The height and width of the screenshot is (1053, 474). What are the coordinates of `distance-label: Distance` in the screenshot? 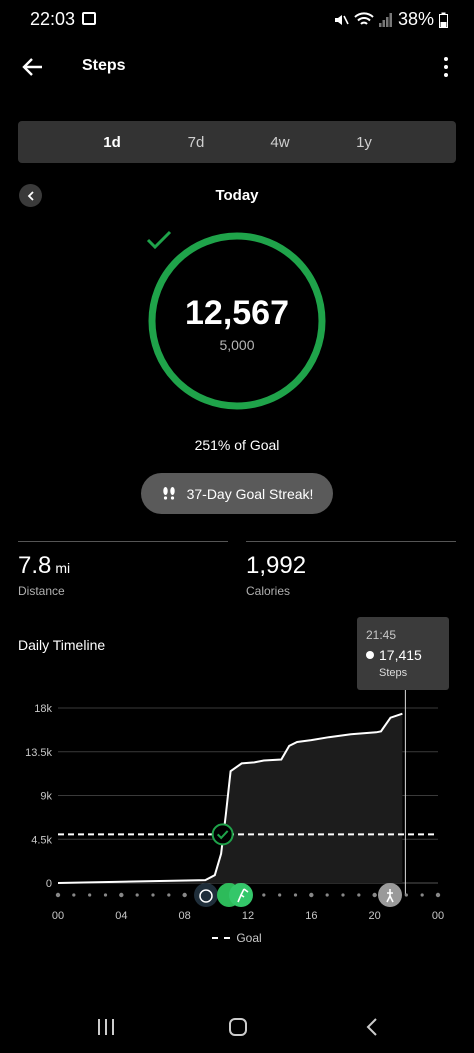 It's located at (41, 591).